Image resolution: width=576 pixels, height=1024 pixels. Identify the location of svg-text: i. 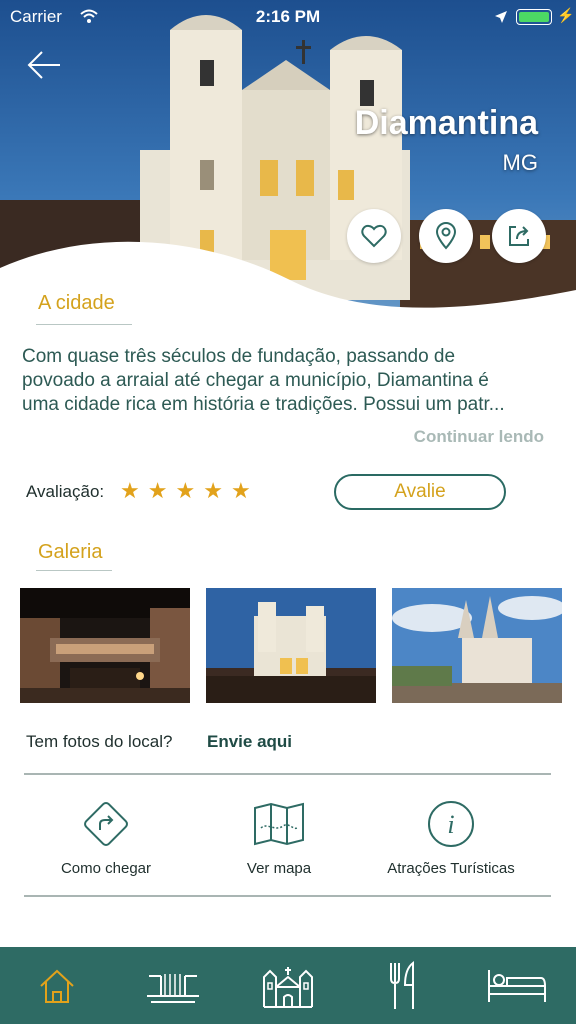
(450, 824).